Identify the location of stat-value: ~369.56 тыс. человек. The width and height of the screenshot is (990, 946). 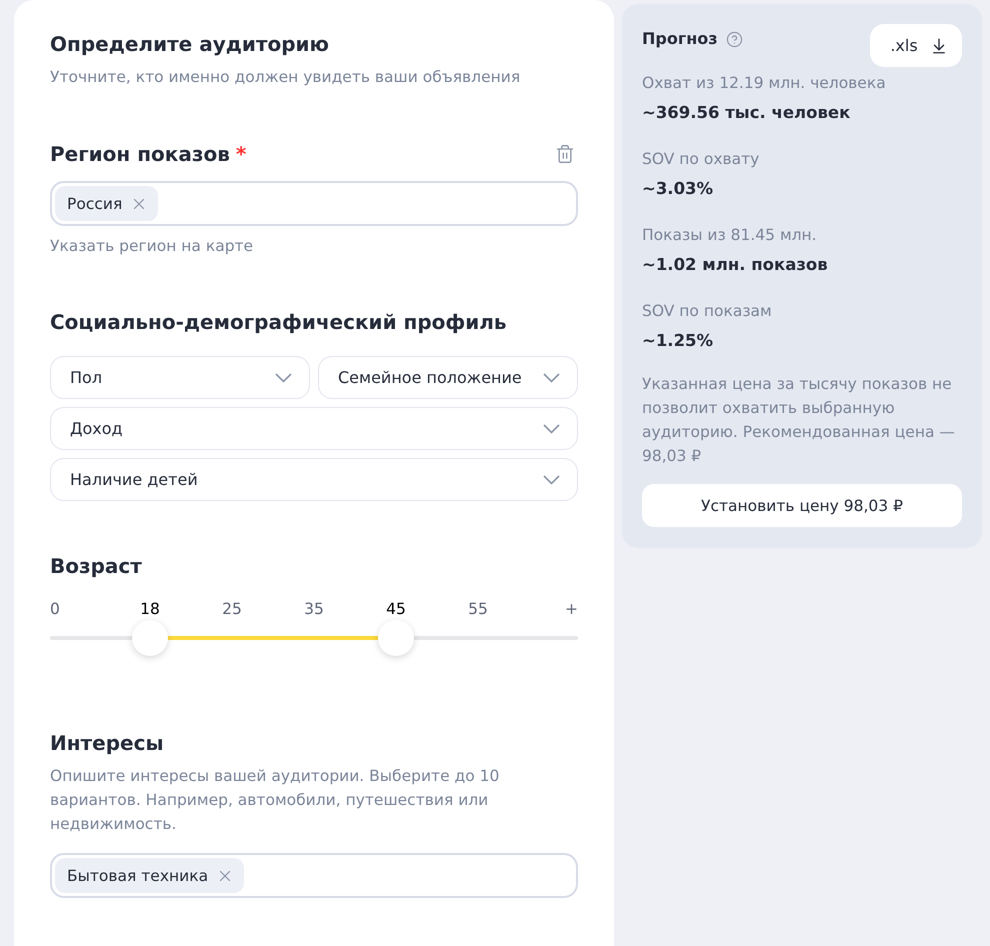
(747, 113).